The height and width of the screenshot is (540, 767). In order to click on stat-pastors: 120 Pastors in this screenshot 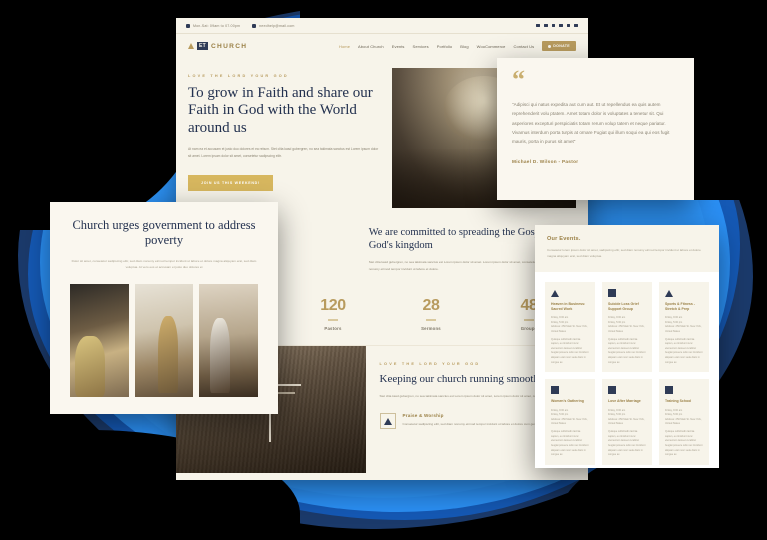, I will do `click(333, 313)`.